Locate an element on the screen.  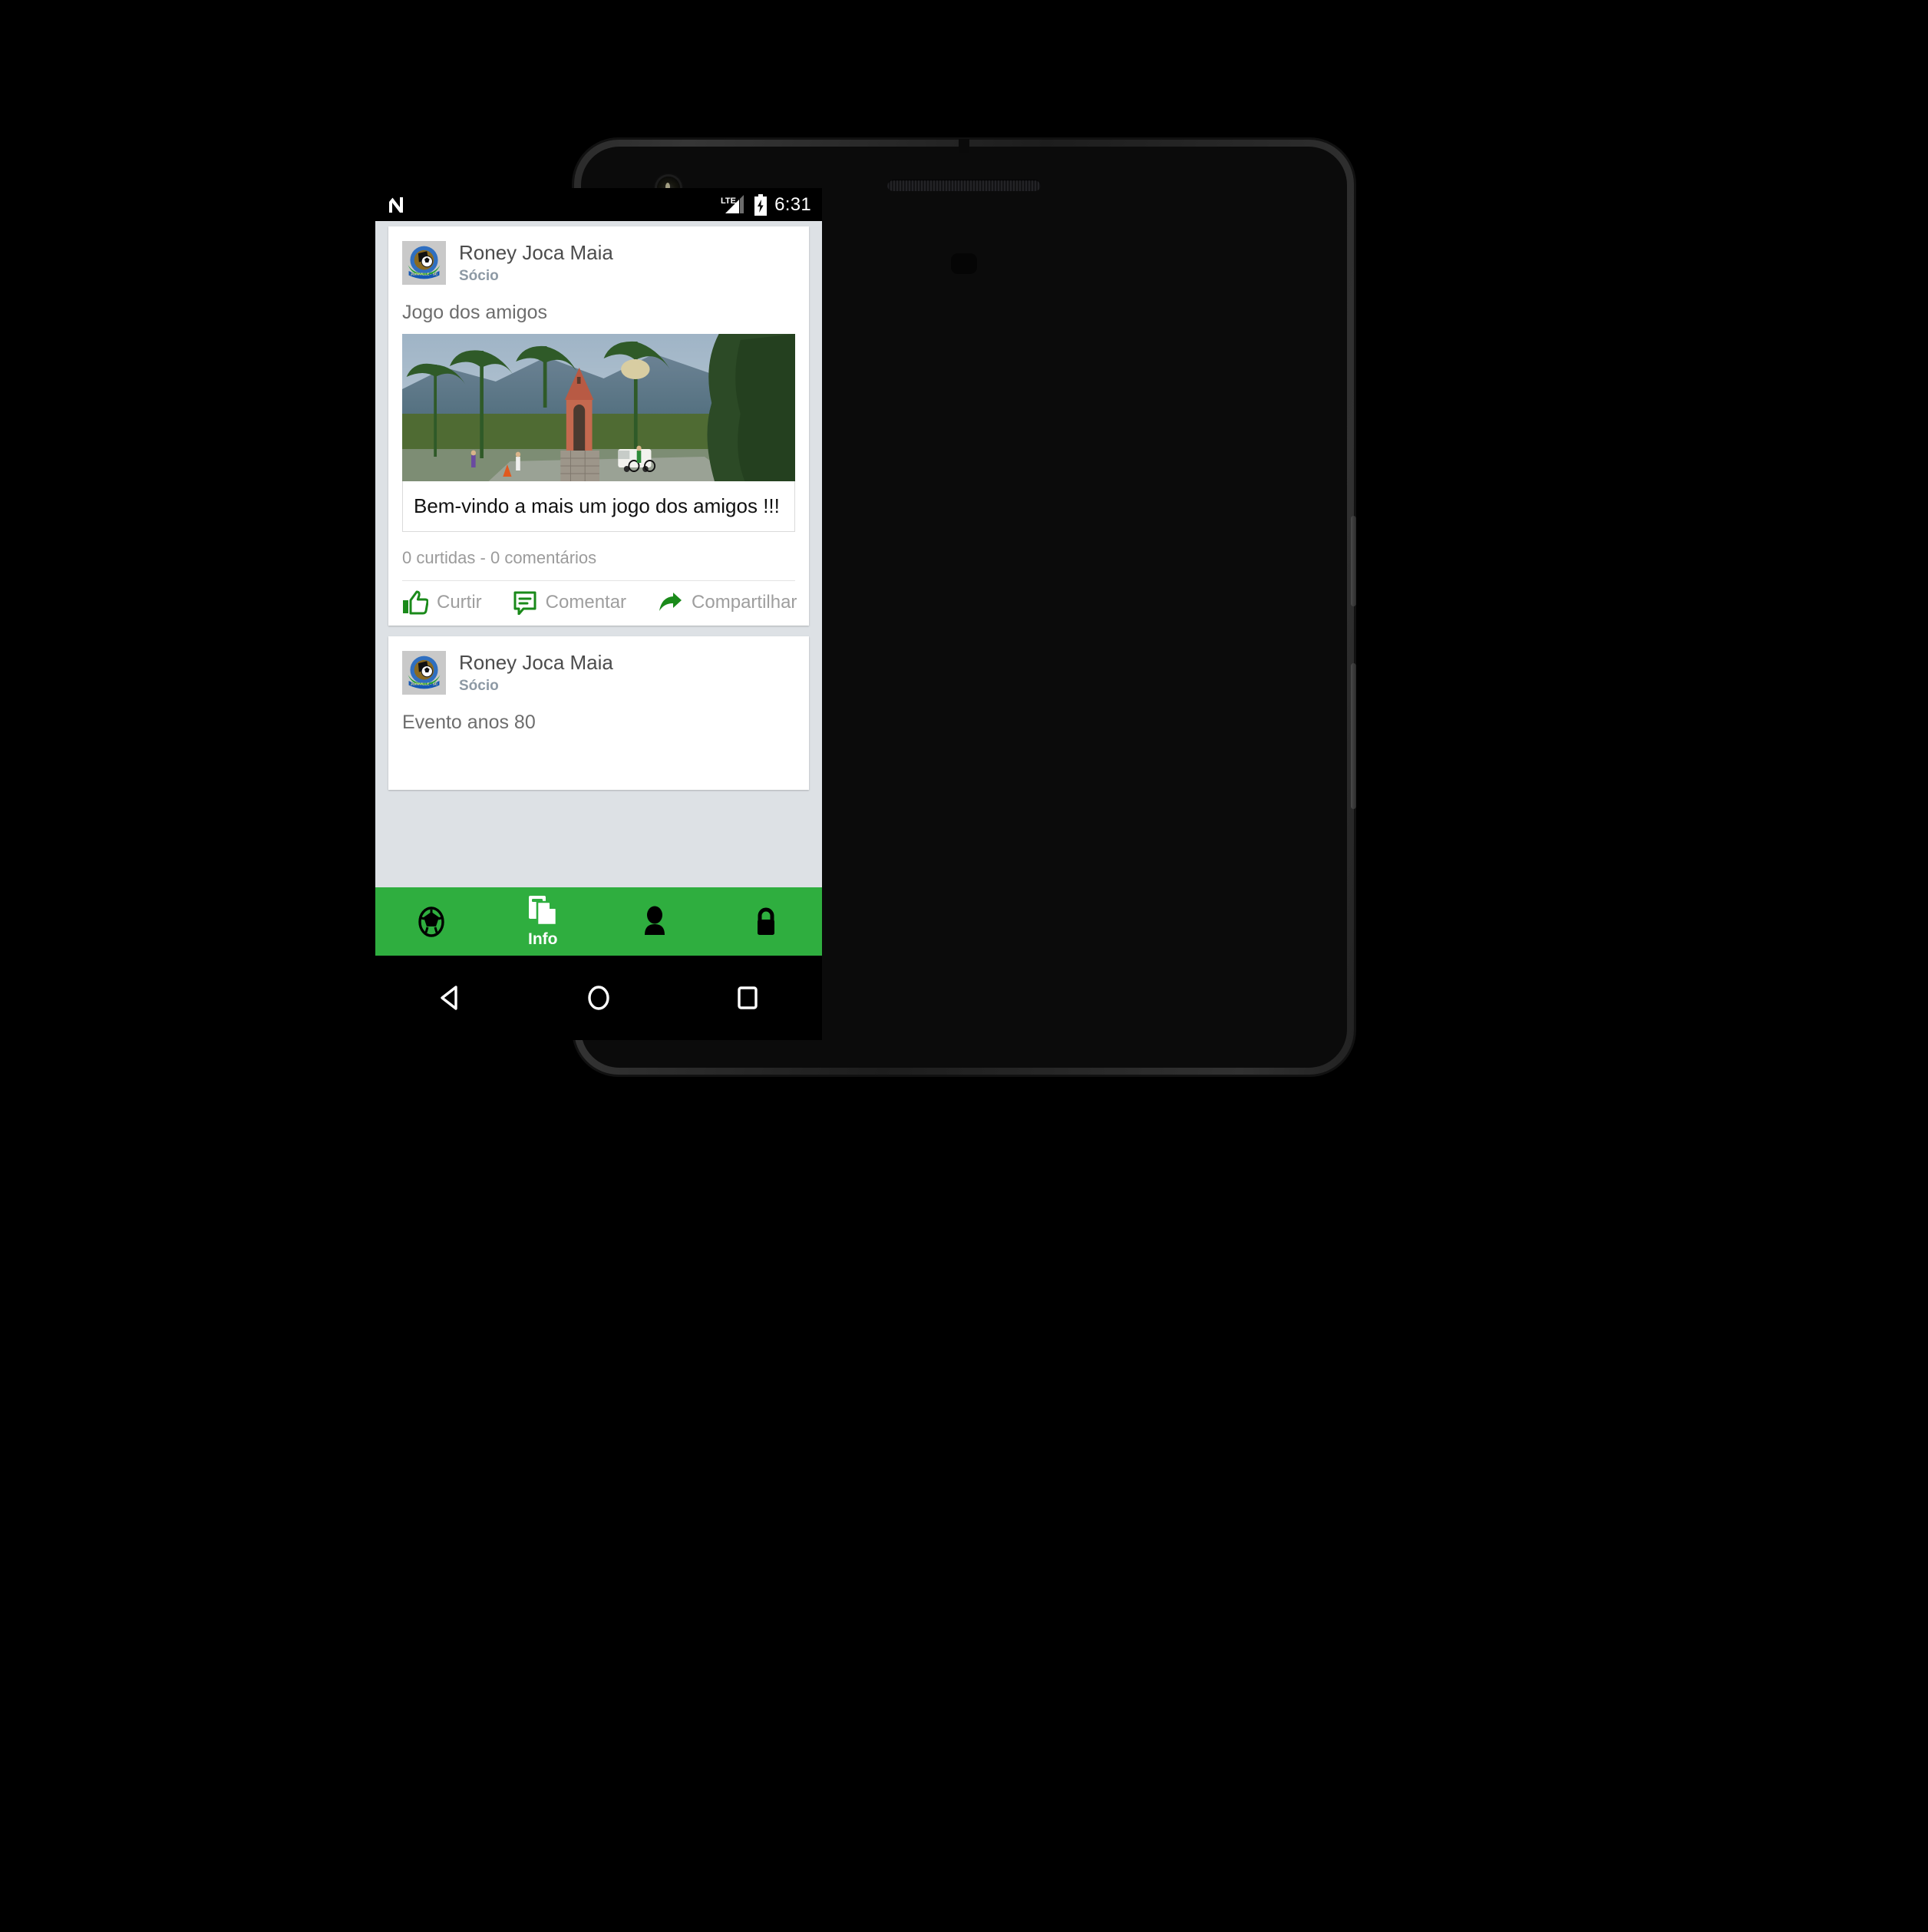
soccer-ball-icon is located at coordinates (431, 921).